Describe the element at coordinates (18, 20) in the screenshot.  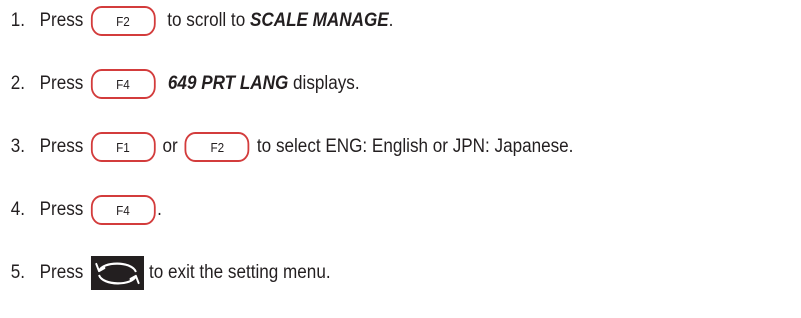
I see `step-number: 1.` at that location.